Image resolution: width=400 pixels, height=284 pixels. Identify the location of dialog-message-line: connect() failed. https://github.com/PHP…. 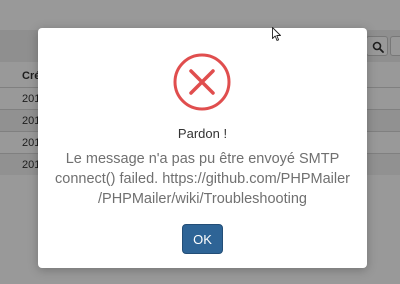
(202, 179).